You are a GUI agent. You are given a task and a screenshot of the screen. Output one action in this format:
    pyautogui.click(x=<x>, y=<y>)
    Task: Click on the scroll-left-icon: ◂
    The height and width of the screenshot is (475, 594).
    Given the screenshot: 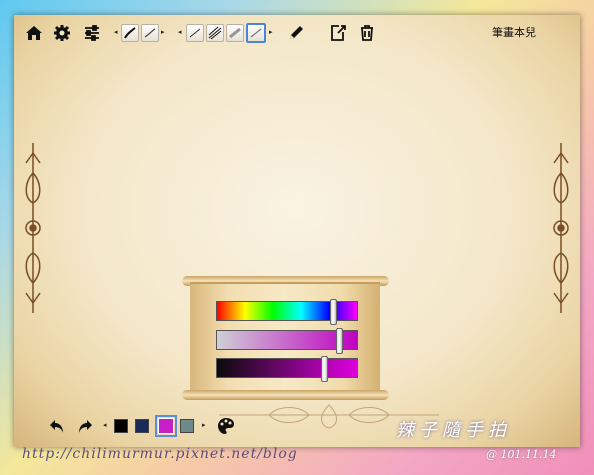 What is the action you would take?
    pyautogui.click(x=116, y=32)
    